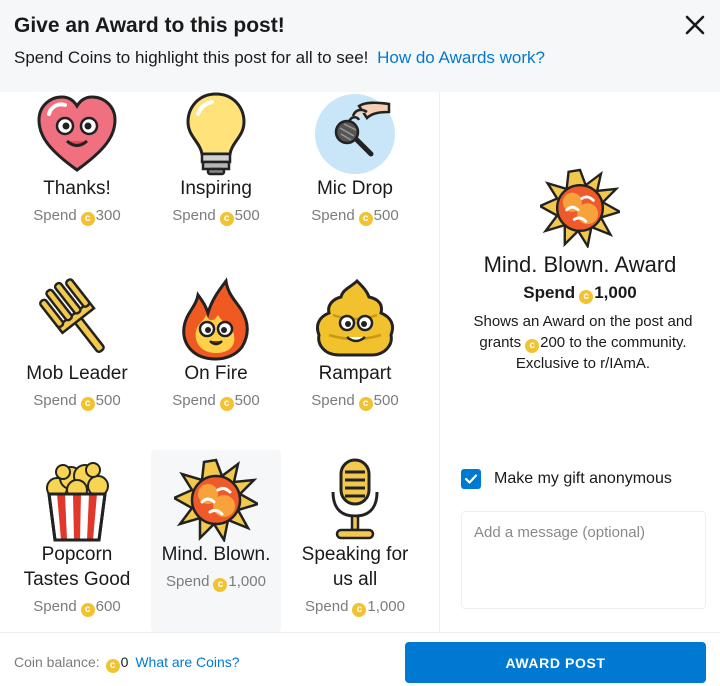 This screenshot has width=720, height=686. Describe the element at coordinates (355, 541) in the screenshot. I see `award-speaking-for-us-all: Speaking for us all Spend c 1,000` at that location.